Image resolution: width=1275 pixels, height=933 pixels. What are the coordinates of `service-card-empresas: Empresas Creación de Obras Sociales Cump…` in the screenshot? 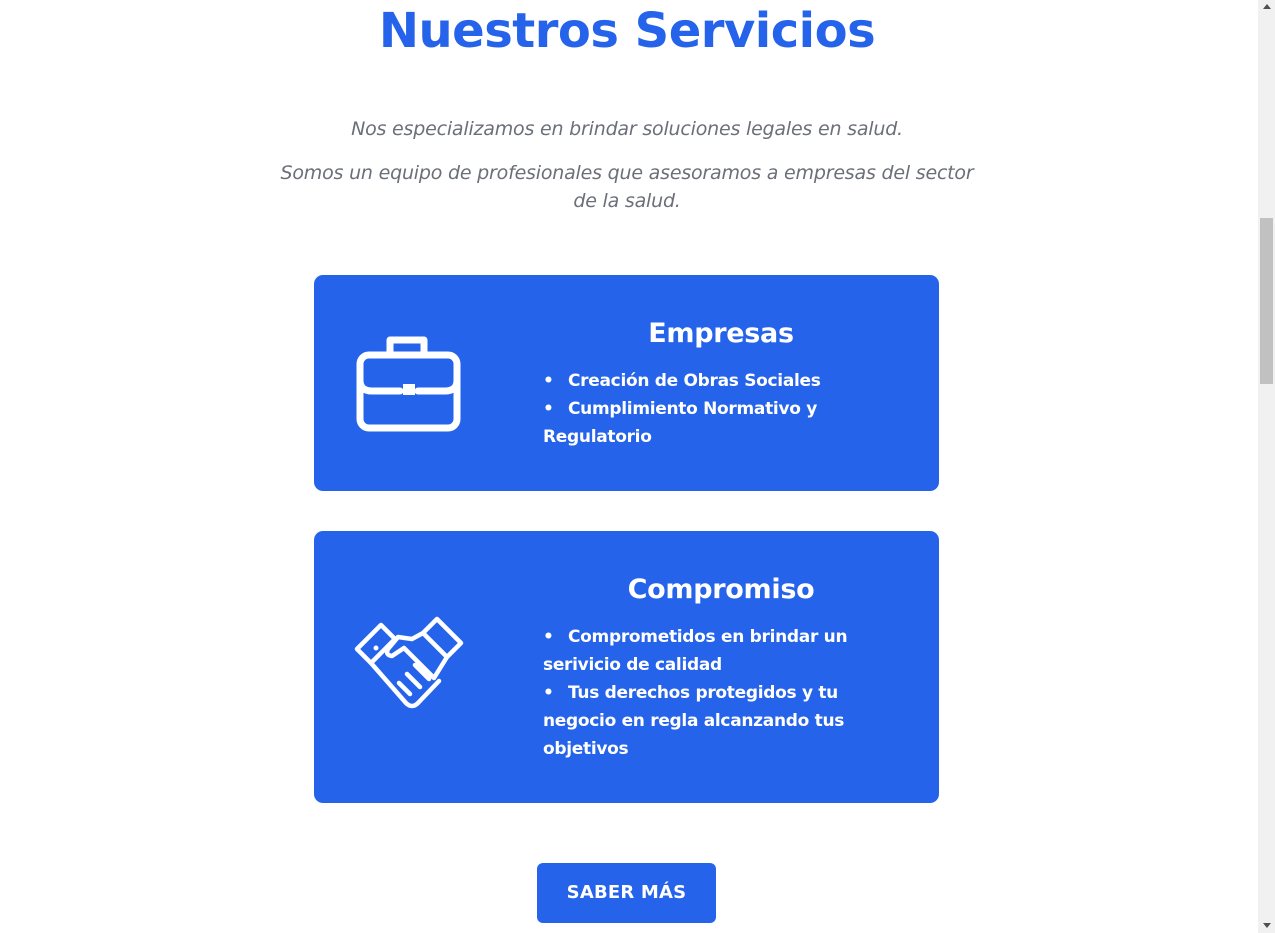 It's located at (626, 383).